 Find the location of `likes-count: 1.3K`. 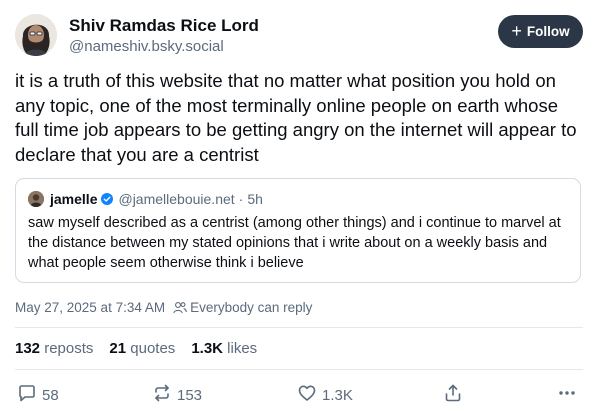

likes-count: 1.3K is located at coordinates (207, 348).